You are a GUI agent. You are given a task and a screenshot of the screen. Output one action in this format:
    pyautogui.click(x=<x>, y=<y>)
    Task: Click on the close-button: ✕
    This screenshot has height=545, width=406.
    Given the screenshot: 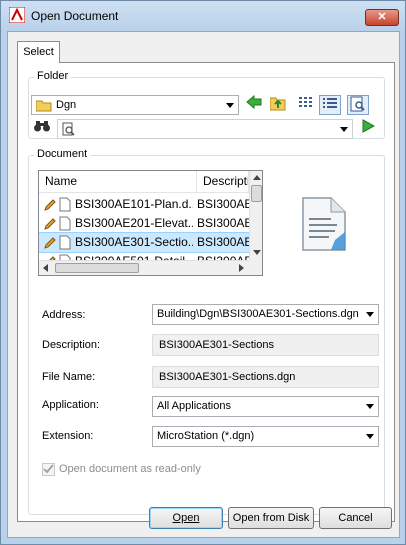 What is the action you would take?
    pyautogui.click(x=382, y=17)
    